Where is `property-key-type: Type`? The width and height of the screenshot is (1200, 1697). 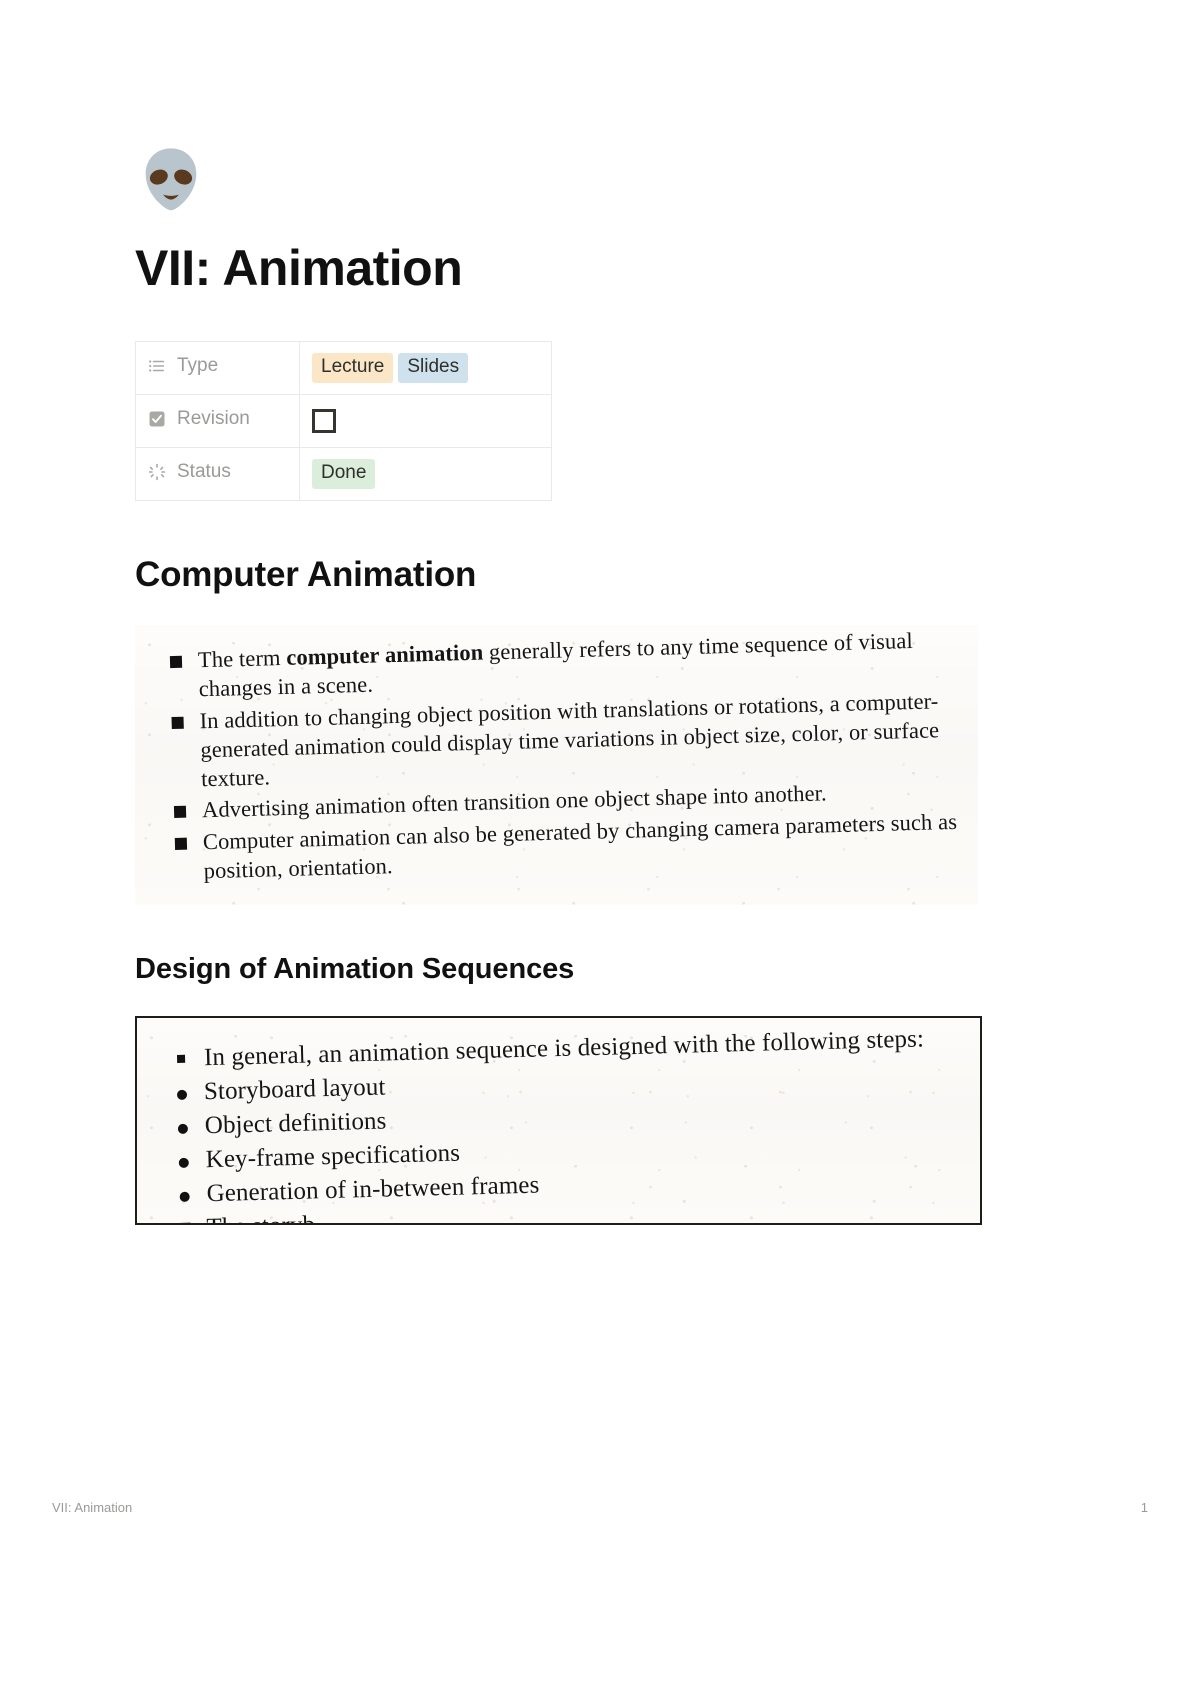 property-key-type: Type is located at coordinates (217, 368).